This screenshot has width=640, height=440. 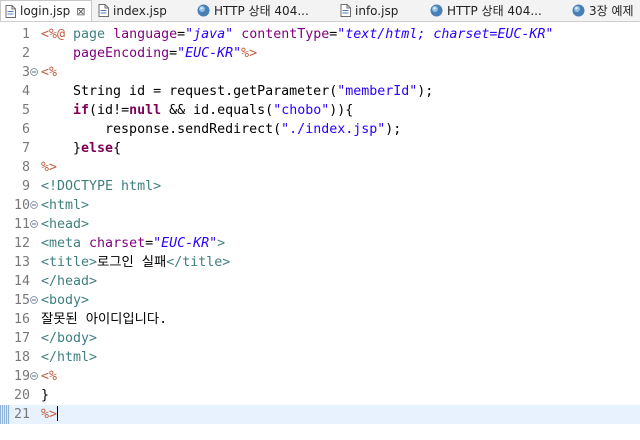 I want to click on code-text: <head>, so click(x=65, y=224).